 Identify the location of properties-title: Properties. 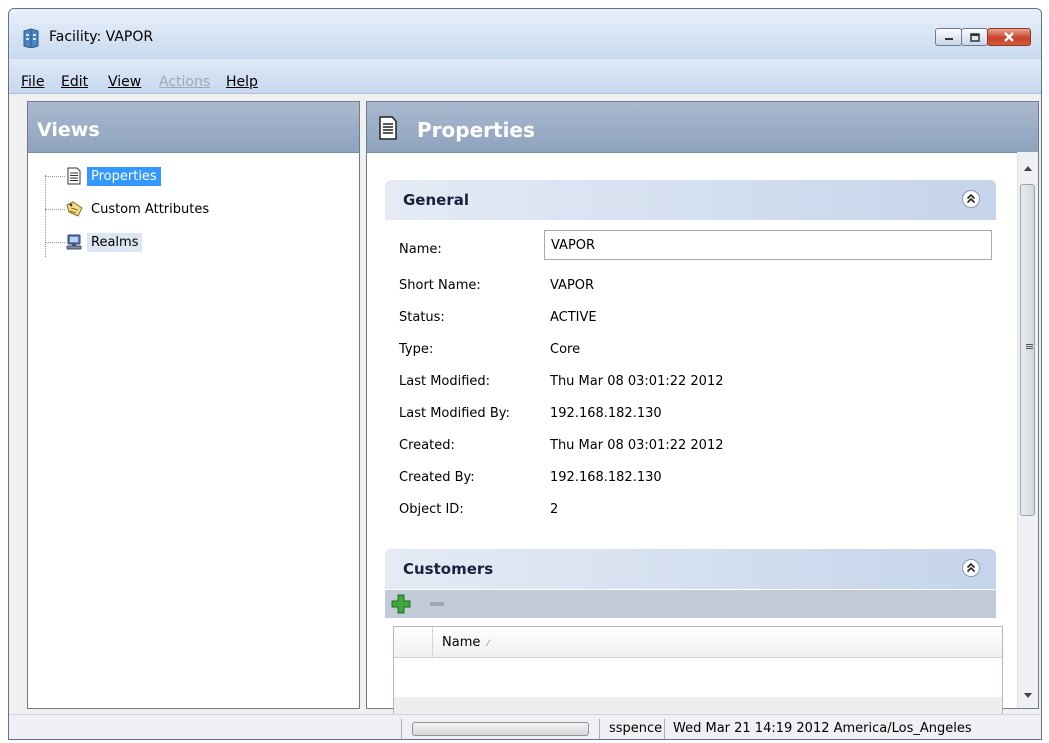
(476, 130).